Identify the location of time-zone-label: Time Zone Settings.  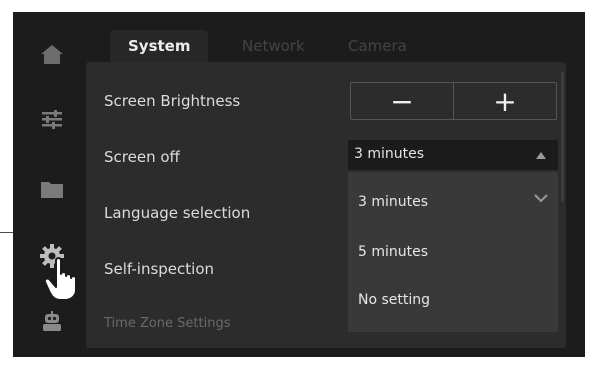
(167, 323).